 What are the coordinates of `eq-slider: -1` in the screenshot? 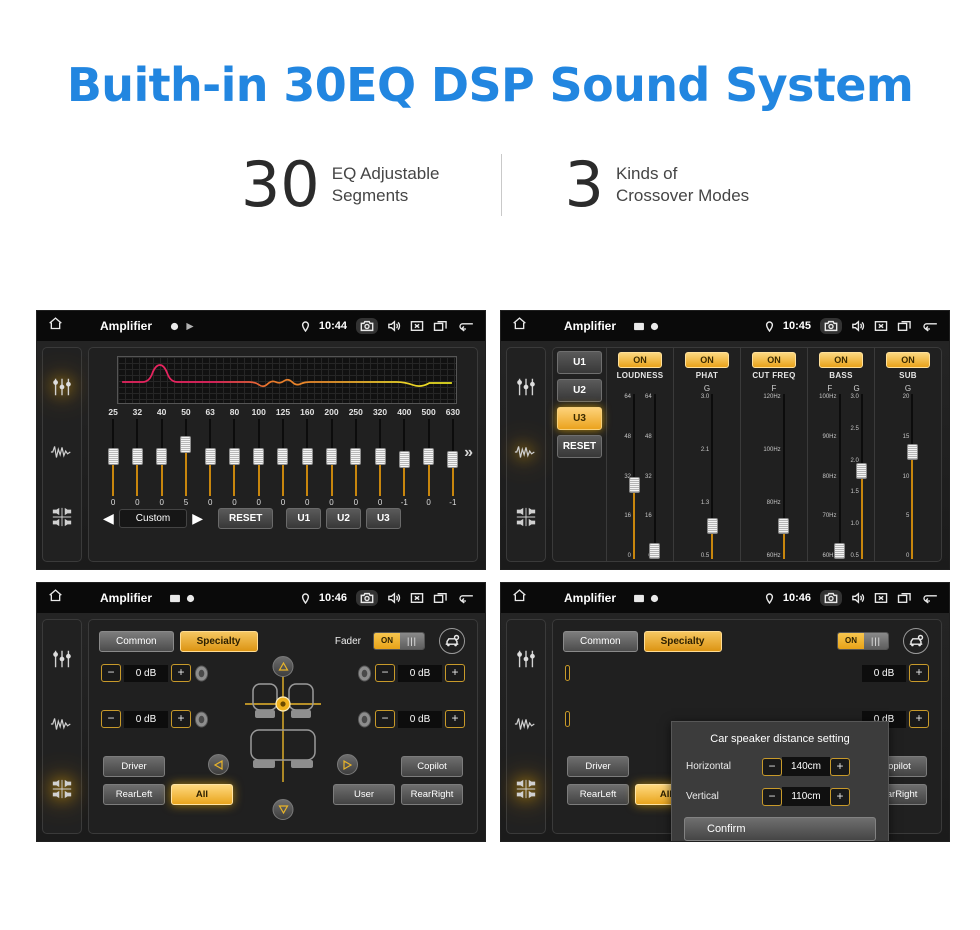 It's located at (453, 463).